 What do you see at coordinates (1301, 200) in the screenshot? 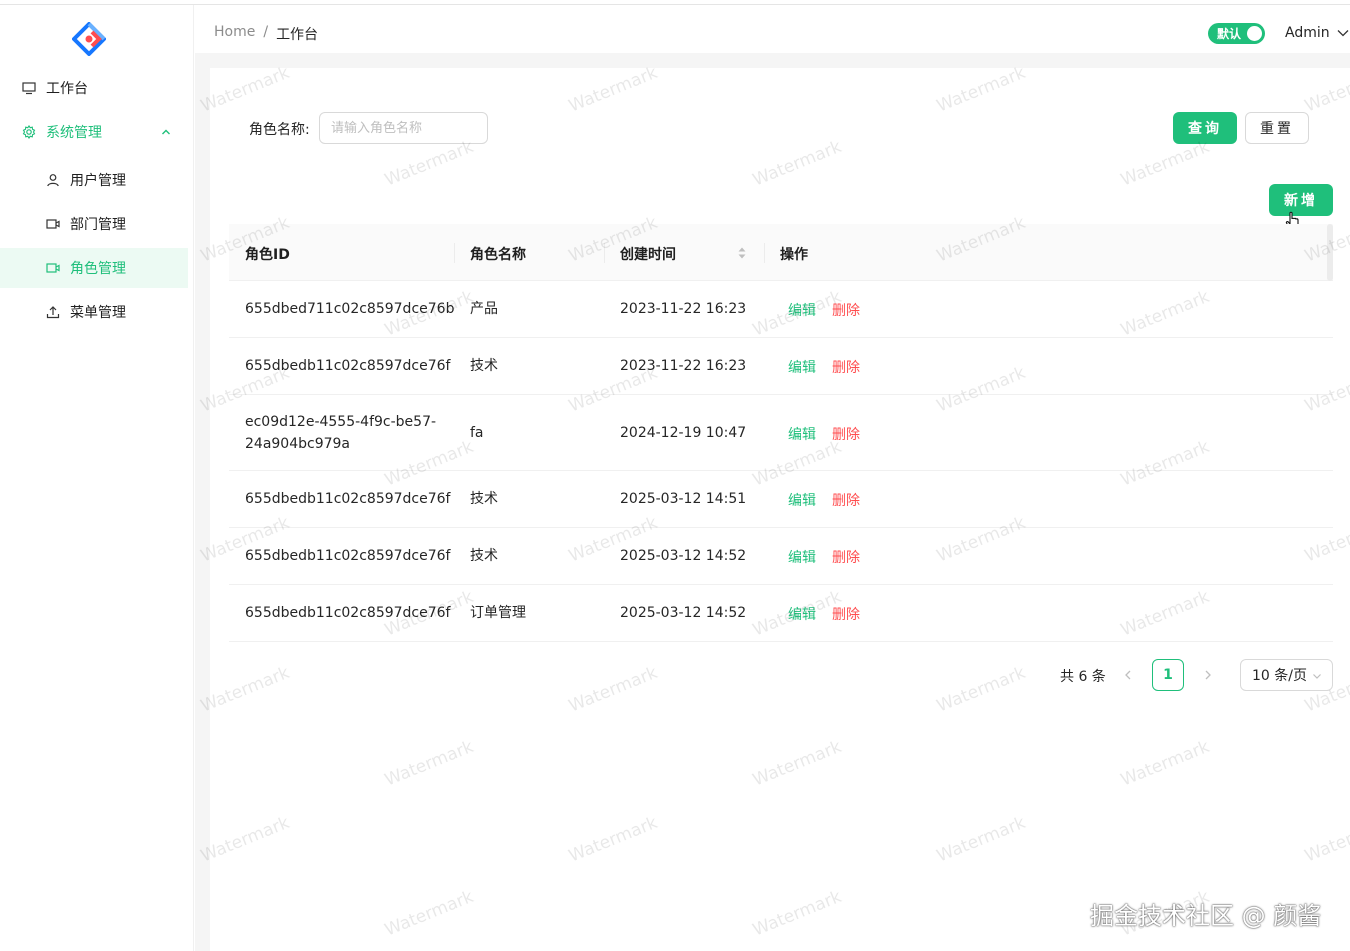
I see `add-role-button: 新增` at bounding box center [1301, 200].